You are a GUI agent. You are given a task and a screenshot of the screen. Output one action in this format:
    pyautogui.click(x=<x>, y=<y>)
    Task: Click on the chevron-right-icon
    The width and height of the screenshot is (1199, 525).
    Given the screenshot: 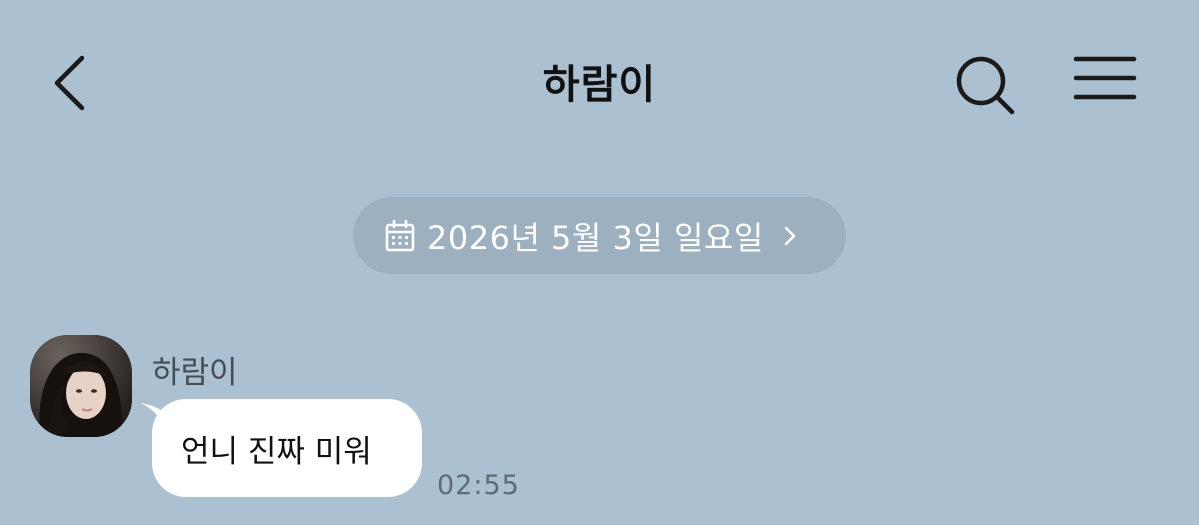 What is the action you would take?
    pyautogui.click(x=790, y=235)
    